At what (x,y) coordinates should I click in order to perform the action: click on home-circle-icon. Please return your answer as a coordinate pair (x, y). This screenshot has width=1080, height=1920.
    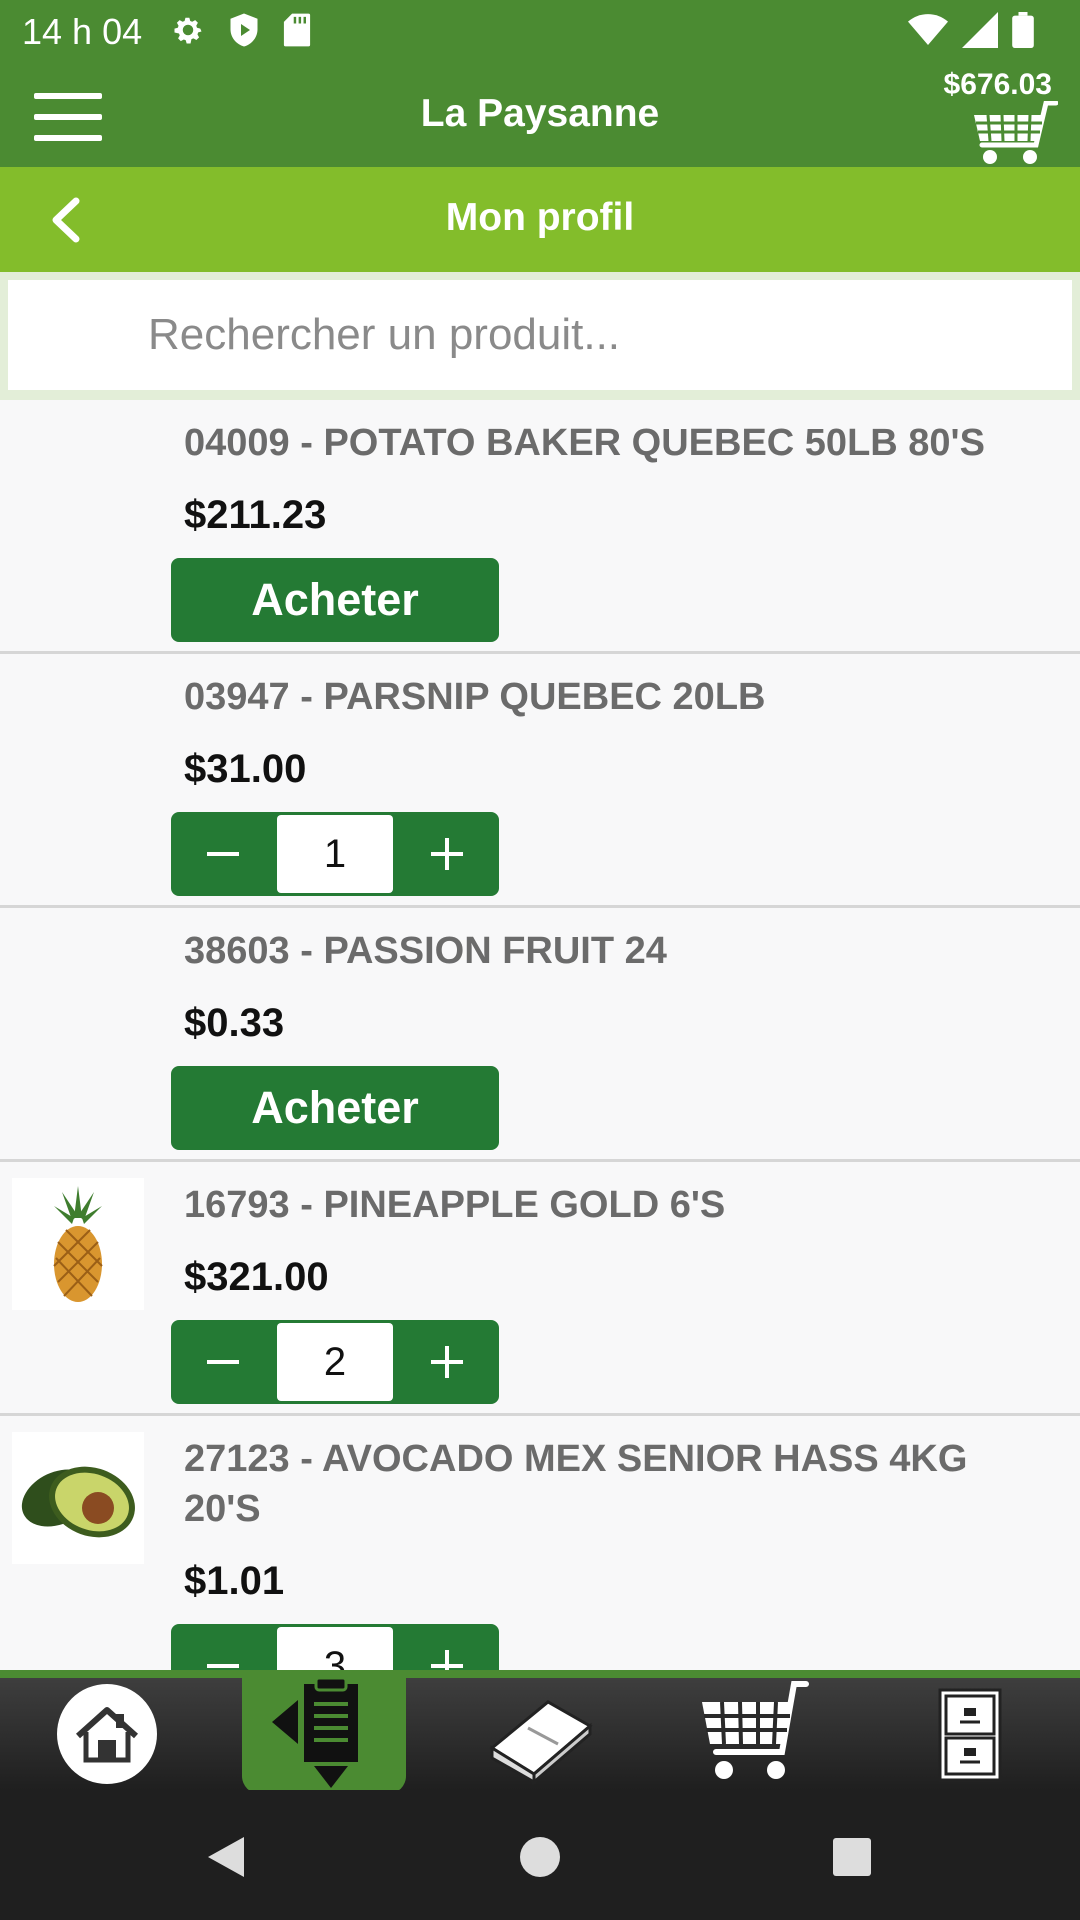
    Looking at the image, I should click on (540, 1857).